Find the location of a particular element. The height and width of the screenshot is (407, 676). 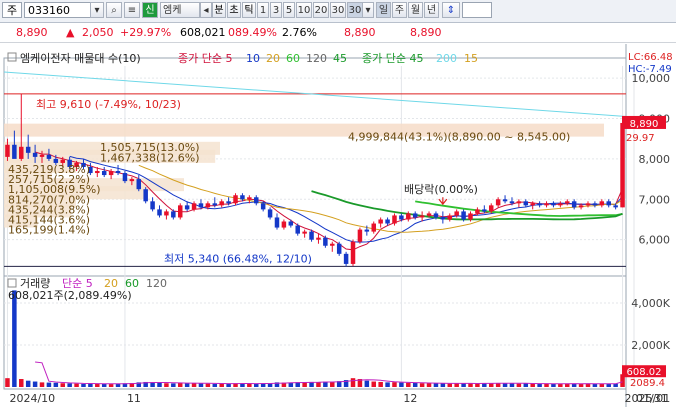

period-tab-5-5: 5 is located at coordinates (289, 10).